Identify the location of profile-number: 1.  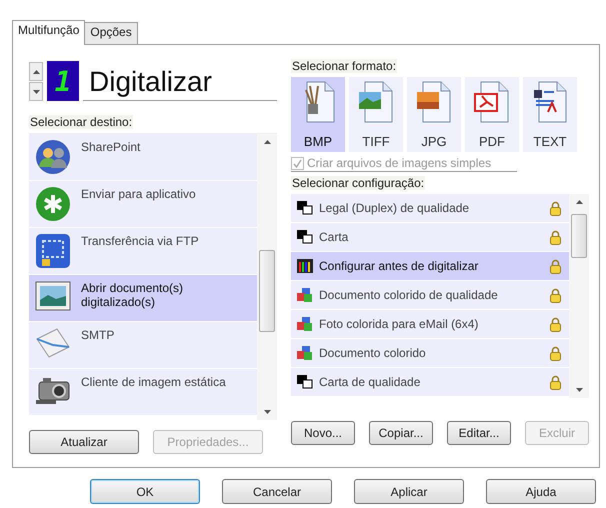
(63, 81).